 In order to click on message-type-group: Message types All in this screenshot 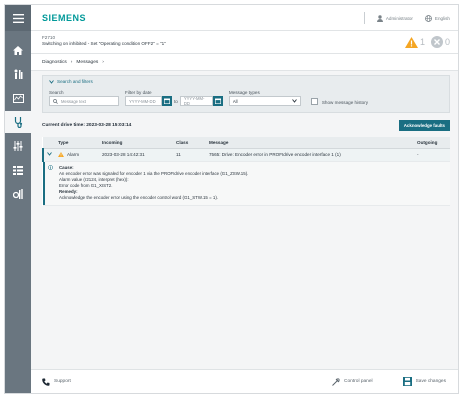, I will do `click(264, 98)`.